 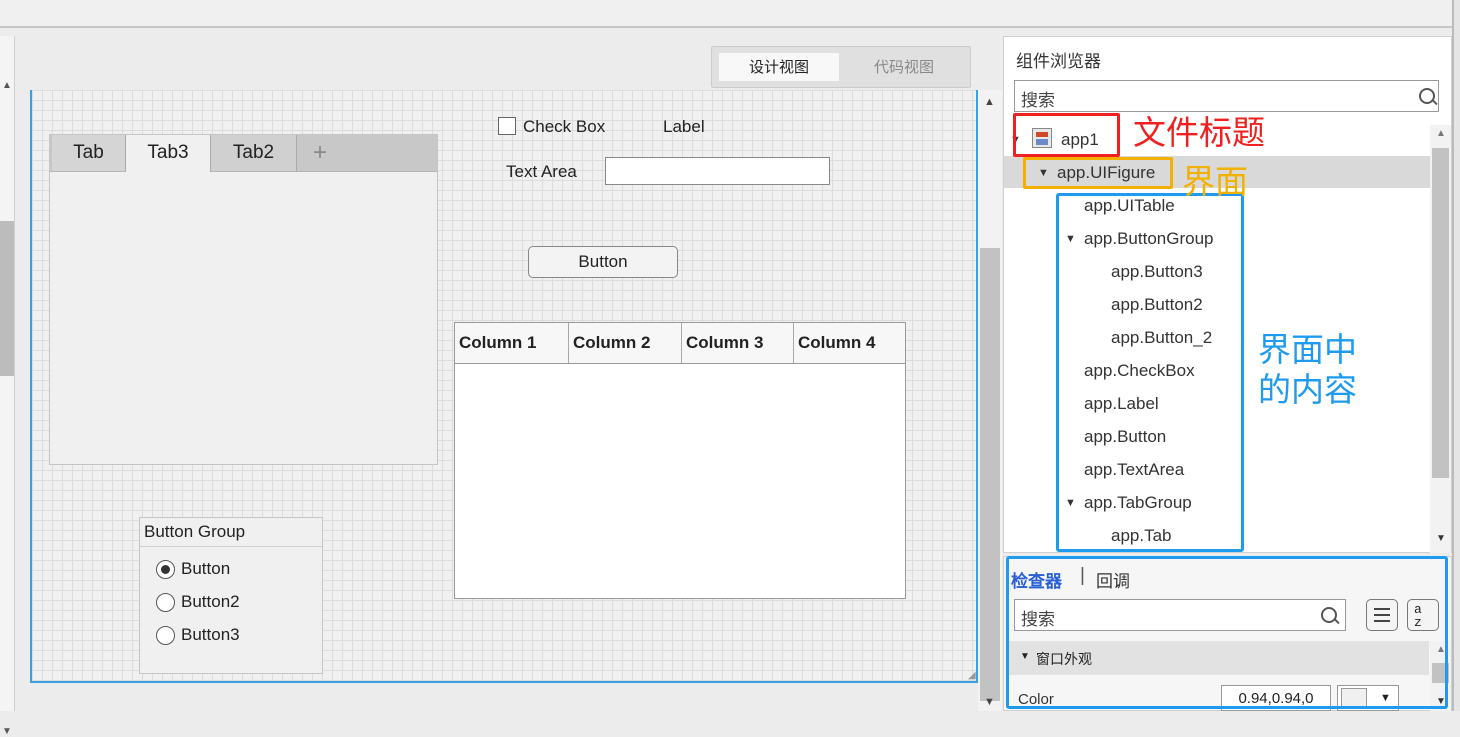 I want to click on tab-tab2: Tab2, so click(x=254, y=153).